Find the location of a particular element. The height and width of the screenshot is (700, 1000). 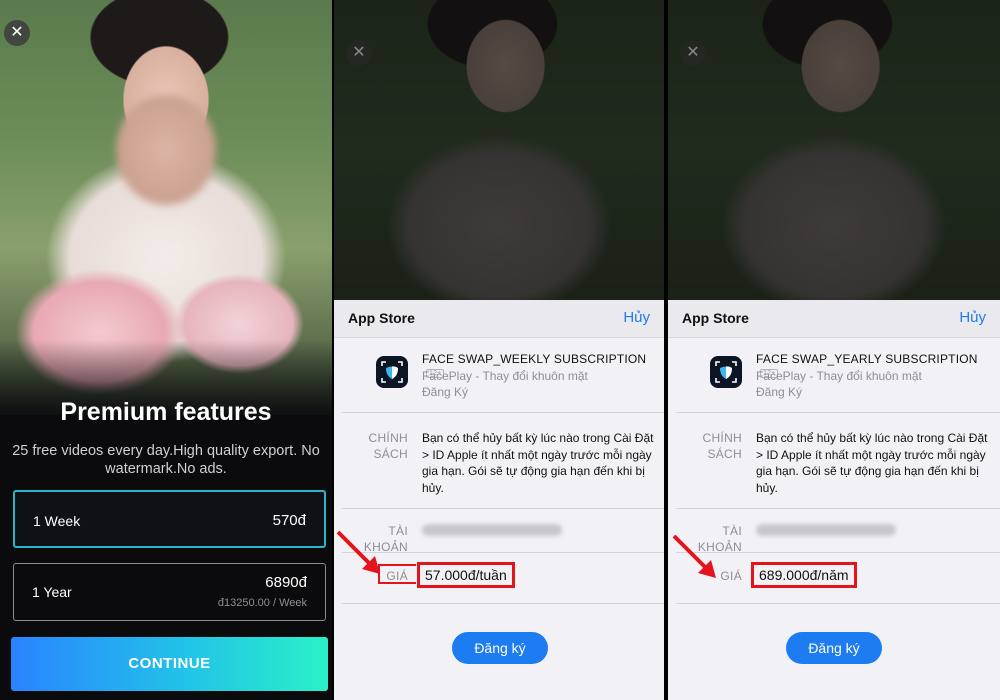

plan-option-year: 1 Year 6890đ đ13250.00 / Week is located at coordinates (169, 592).